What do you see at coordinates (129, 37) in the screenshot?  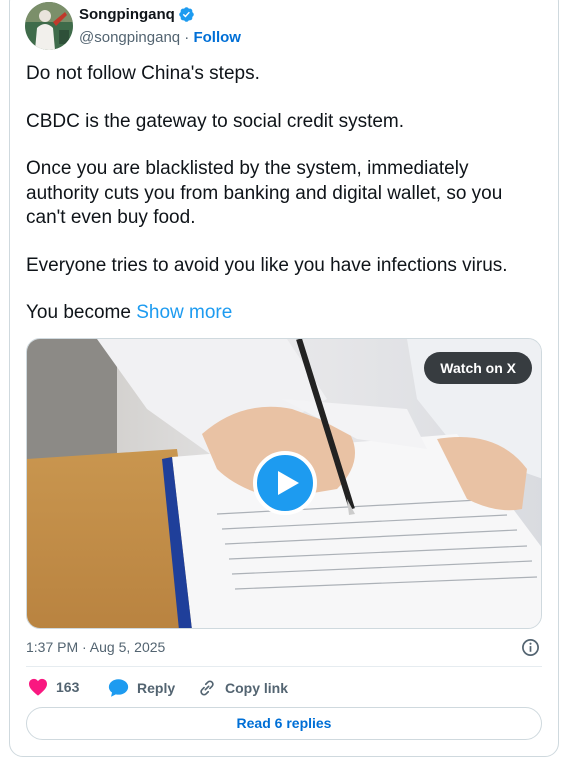 I see `handle: @songpinganq` at bounding box center [129, 37].